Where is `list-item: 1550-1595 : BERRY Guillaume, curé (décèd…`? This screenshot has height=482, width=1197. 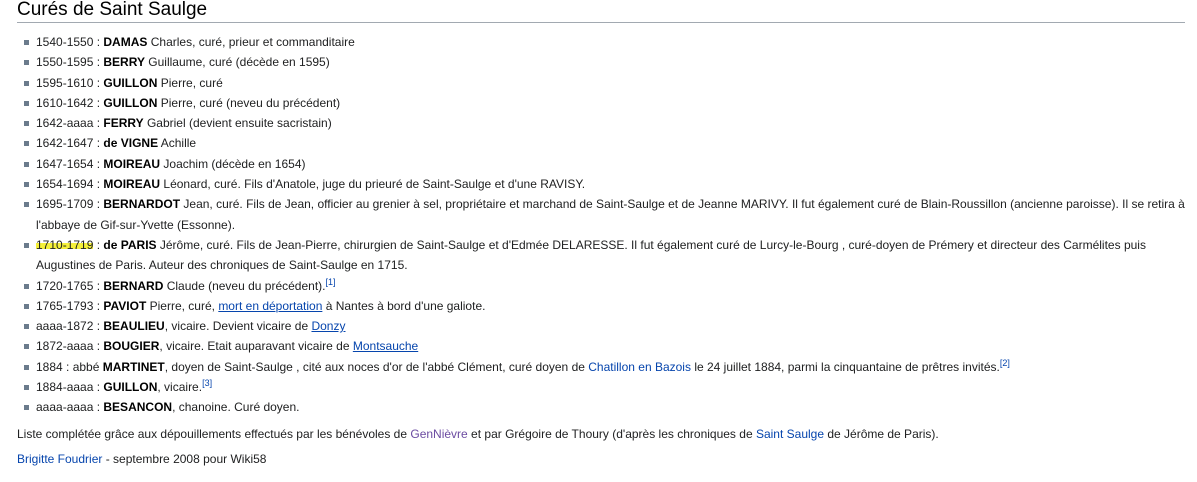
list-item: 1550-1595 : BERRY Guillaume, curé (décèd… is located at coordinates (602, 62).